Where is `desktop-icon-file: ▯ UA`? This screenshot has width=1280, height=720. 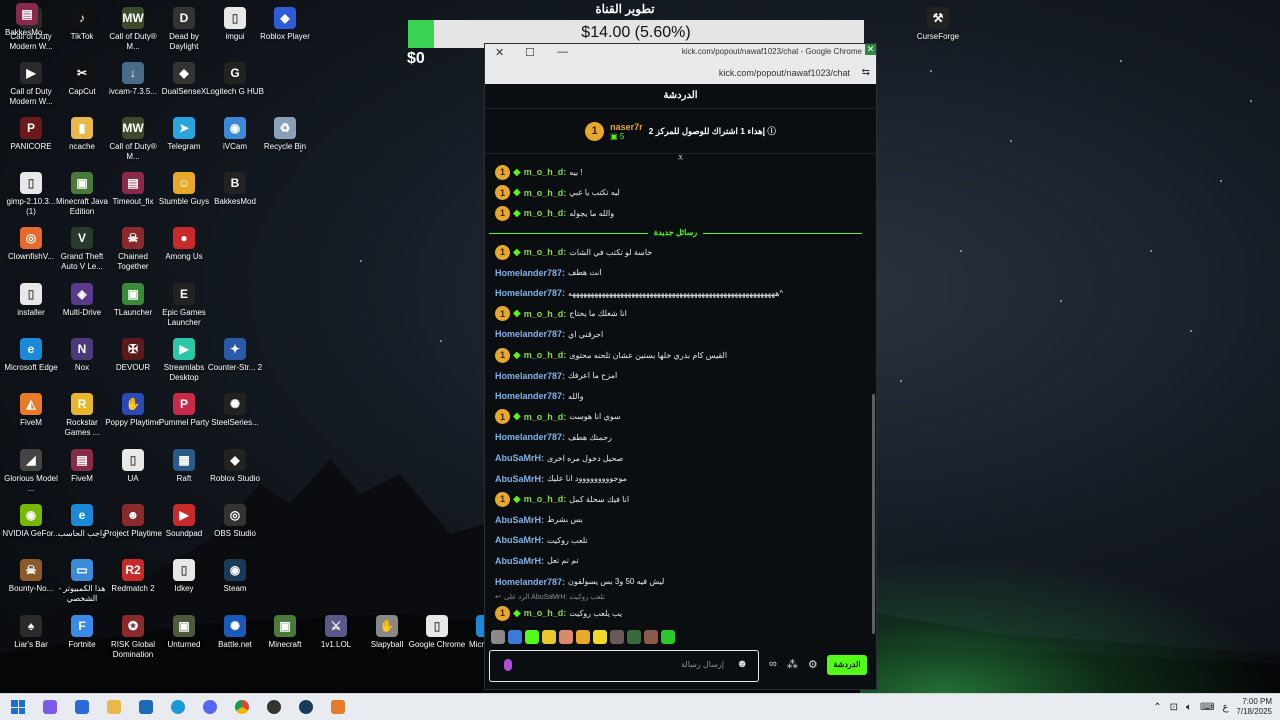
desktop-icon-file: ▯ UA is located at coordinates (133, 465).